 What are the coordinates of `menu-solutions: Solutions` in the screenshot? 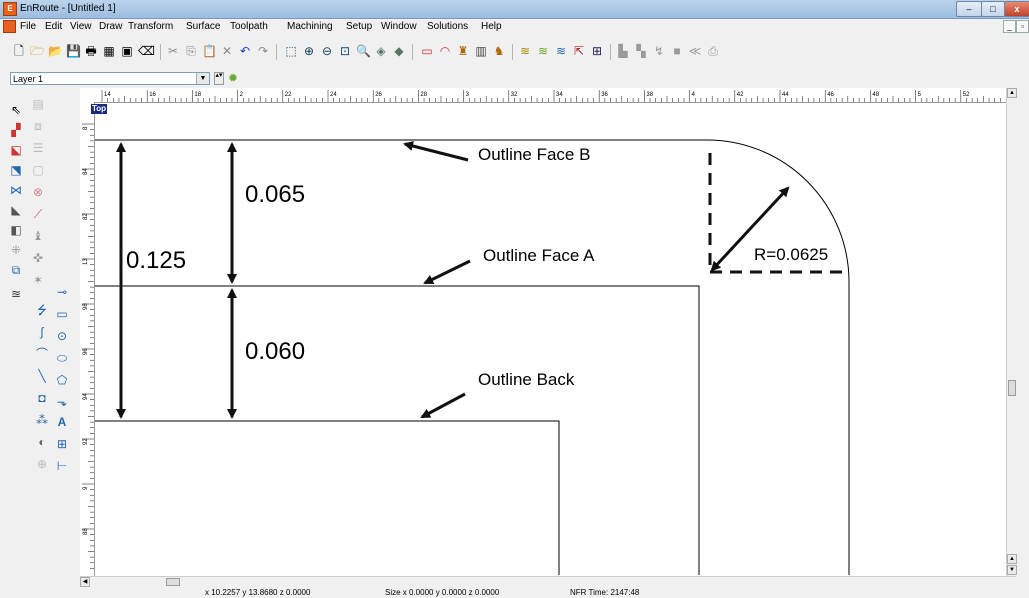 It's located at (447, 26).